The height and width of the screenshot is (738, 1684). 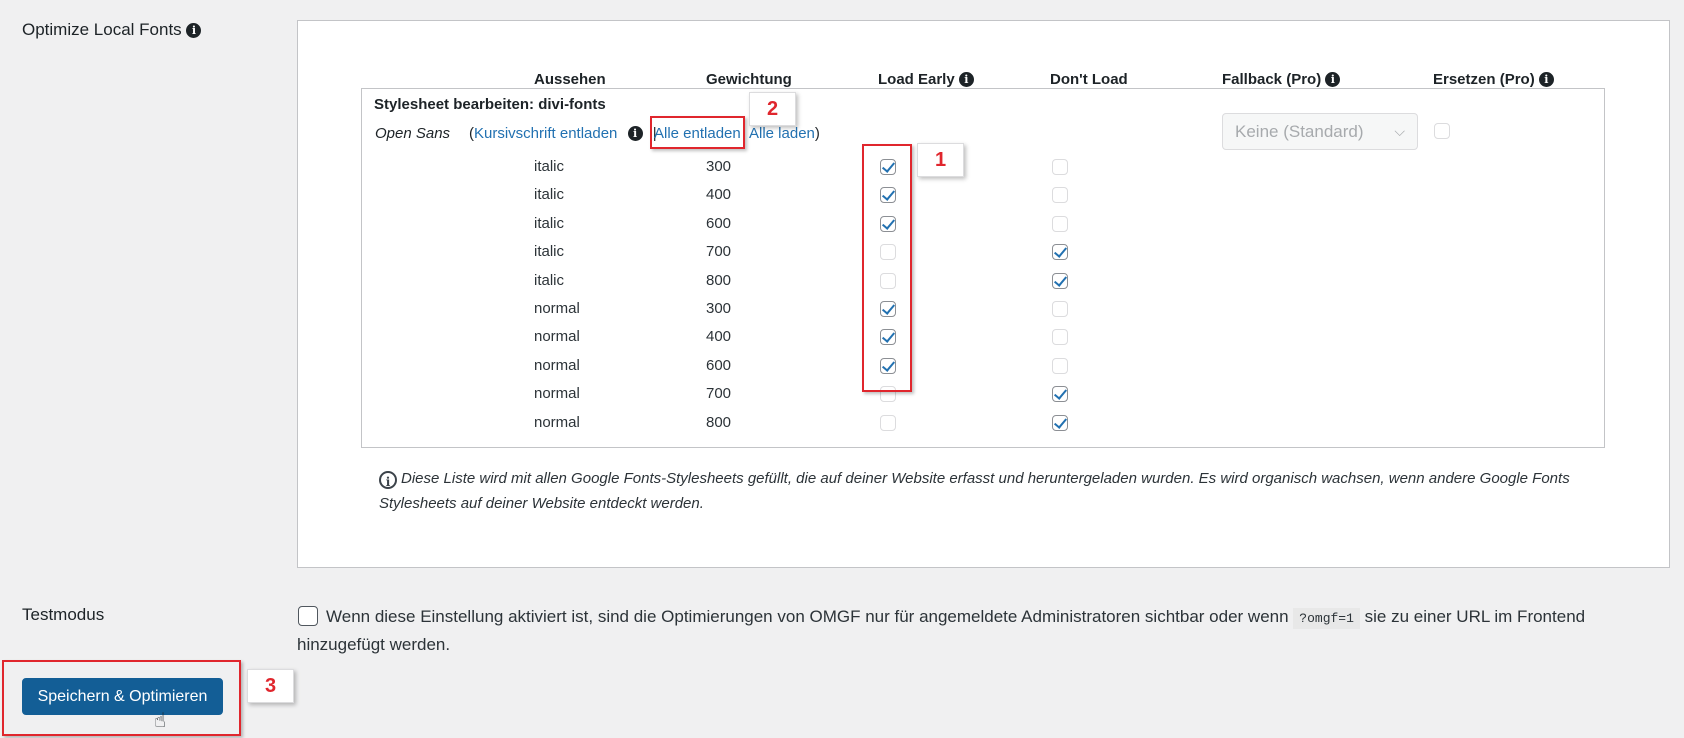 What do you see at coordinates (1442, 131) in the screenshot?
I see `replace-checkbox` at bounding box center [1442, 131].